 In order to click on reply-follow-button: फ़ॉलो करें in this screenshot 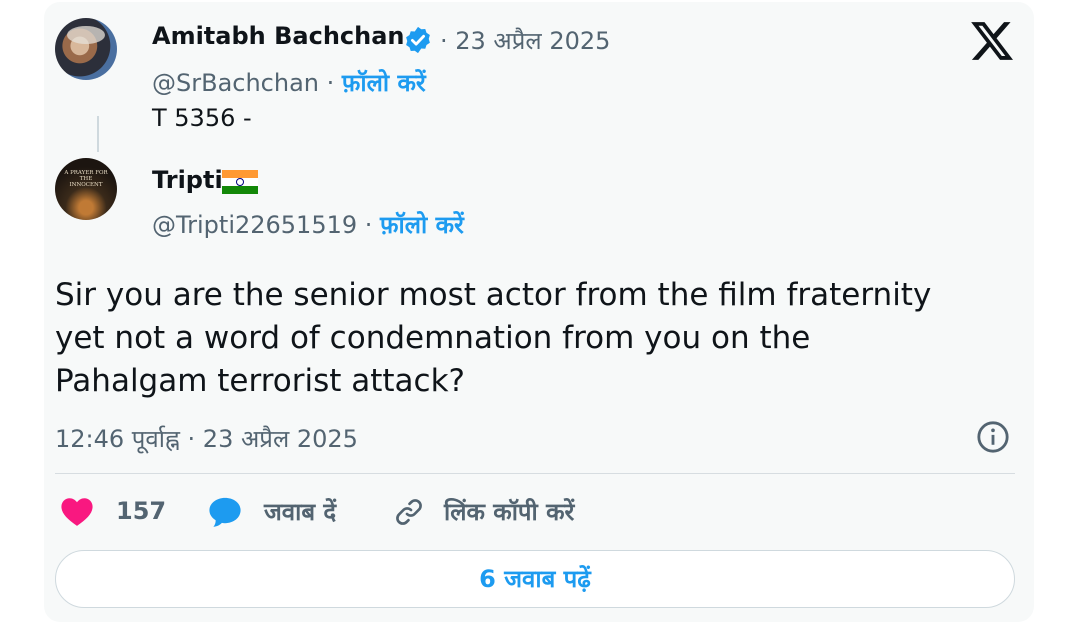, I will do `click(422, 225)`.